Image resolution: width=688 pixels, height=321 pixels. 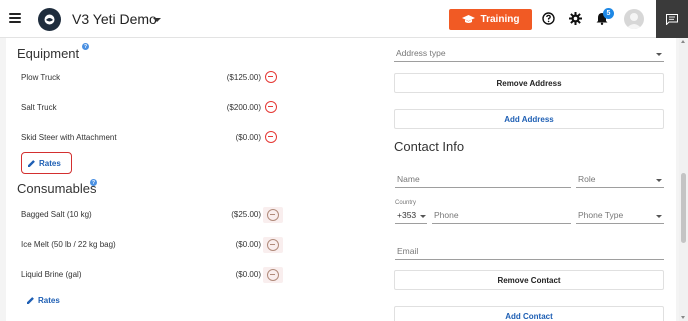 I want to click on consumables-rates-button: Rates, so click(x=43, y=300).